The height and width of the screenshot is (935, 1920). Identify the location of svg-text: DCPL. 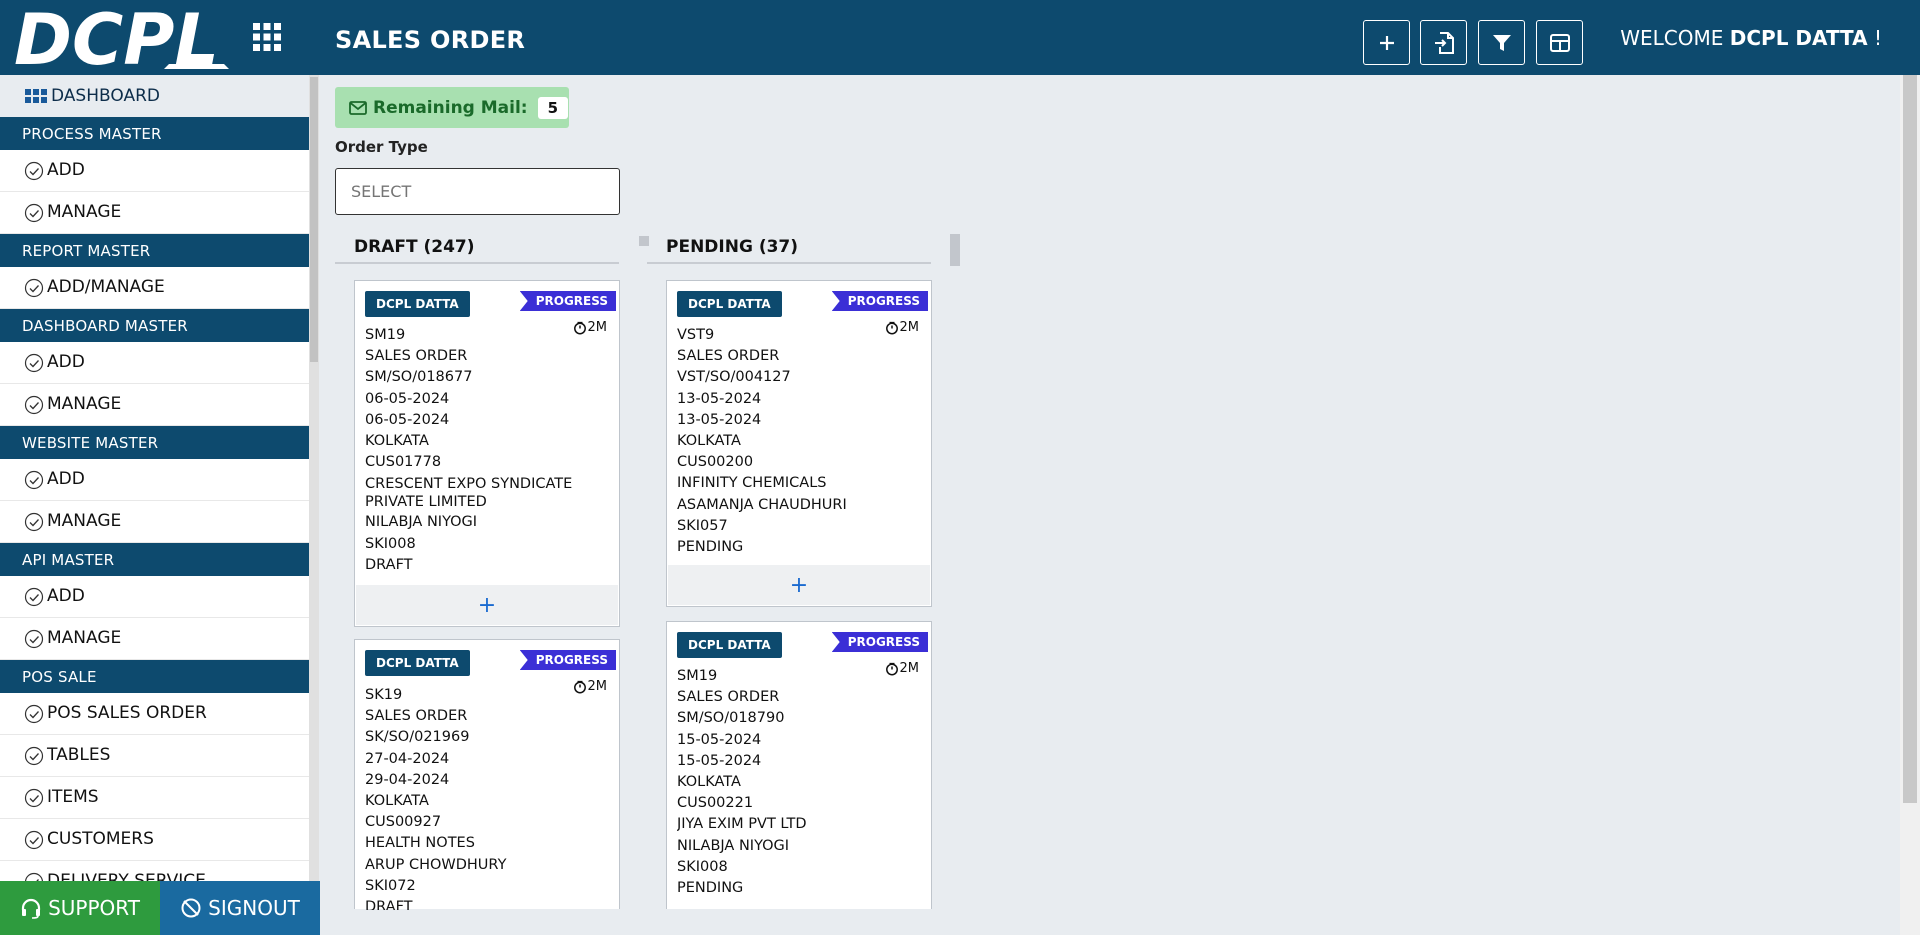
(116, 37).